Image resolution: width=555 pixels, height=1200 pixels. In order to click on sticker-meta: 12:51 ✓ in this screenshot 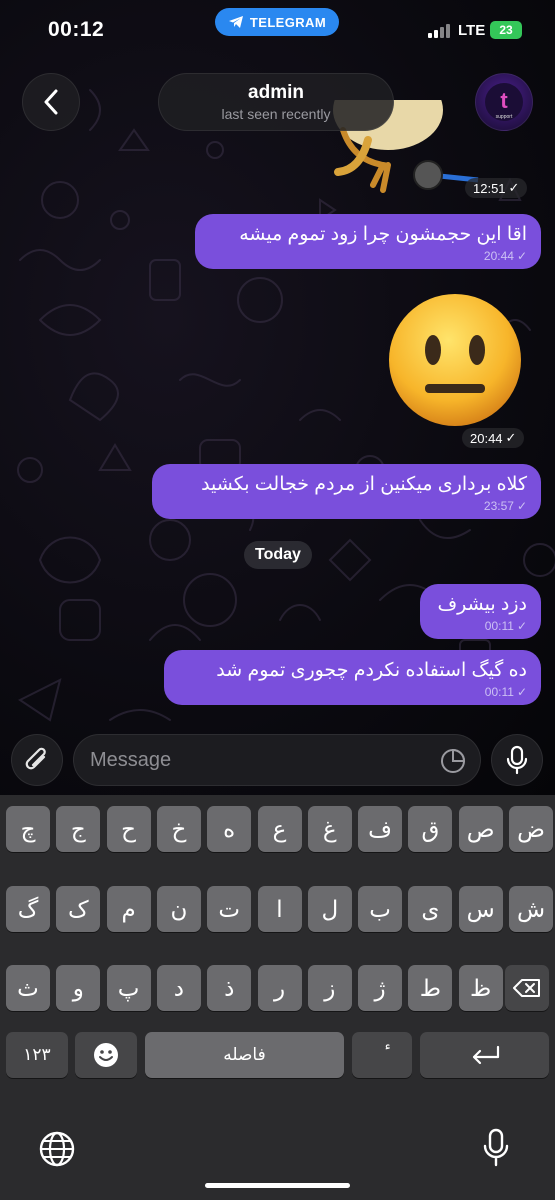, I will do `click(496, 188)`.